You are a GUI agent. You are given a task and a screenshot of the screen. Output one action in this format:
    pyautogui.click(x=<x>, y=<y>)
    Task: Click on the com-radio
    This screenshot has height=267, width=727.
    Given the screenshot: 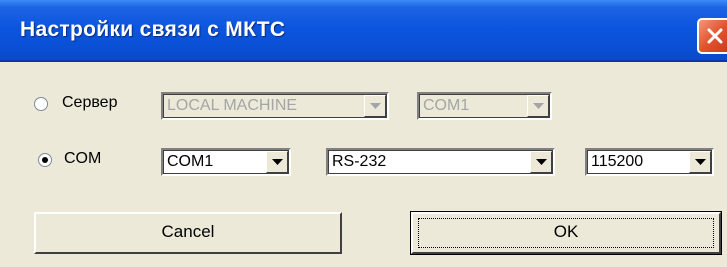 What is the action you would take?
    pyautogui.click(x=45, y=160)
    